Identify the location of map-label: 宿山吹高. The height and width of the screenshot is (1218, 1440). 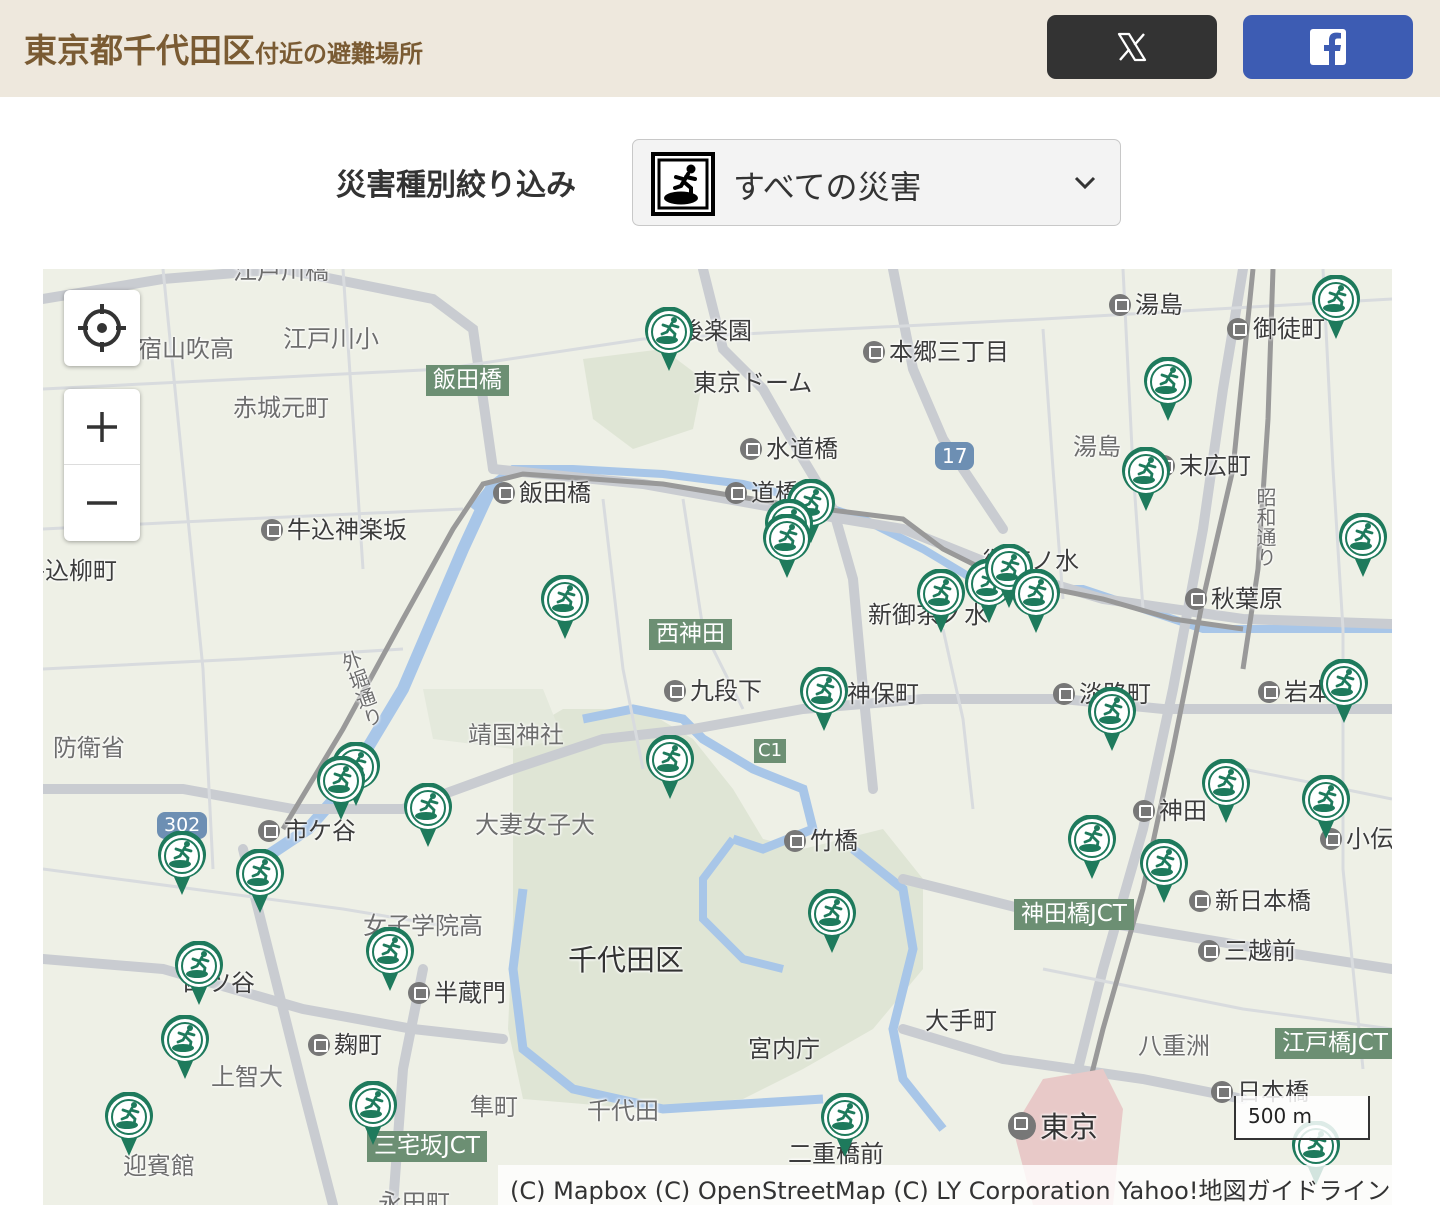
(186, 349).